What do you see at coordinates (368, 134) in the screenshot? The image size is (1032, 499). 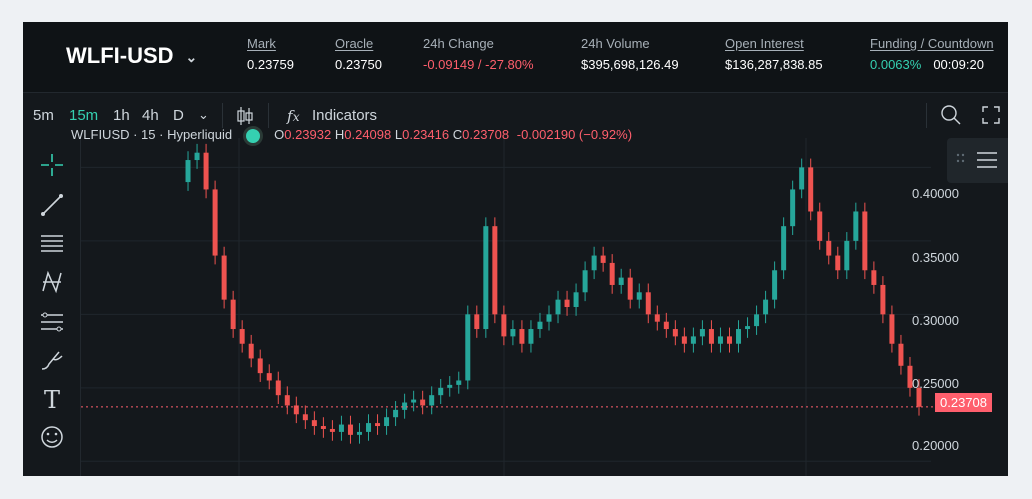 I see `legend-high: 0.24098` at bounding box center [368, 134].